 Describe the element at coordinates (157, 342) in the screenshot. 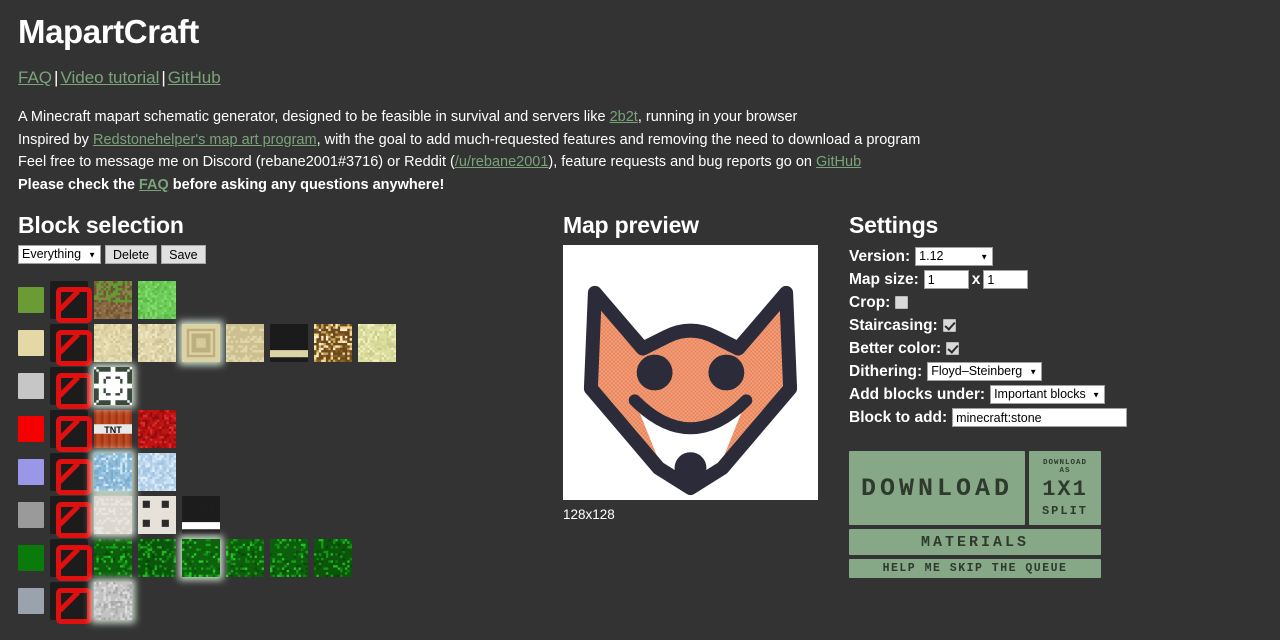

I see `block-tile-sandstone` at that location.